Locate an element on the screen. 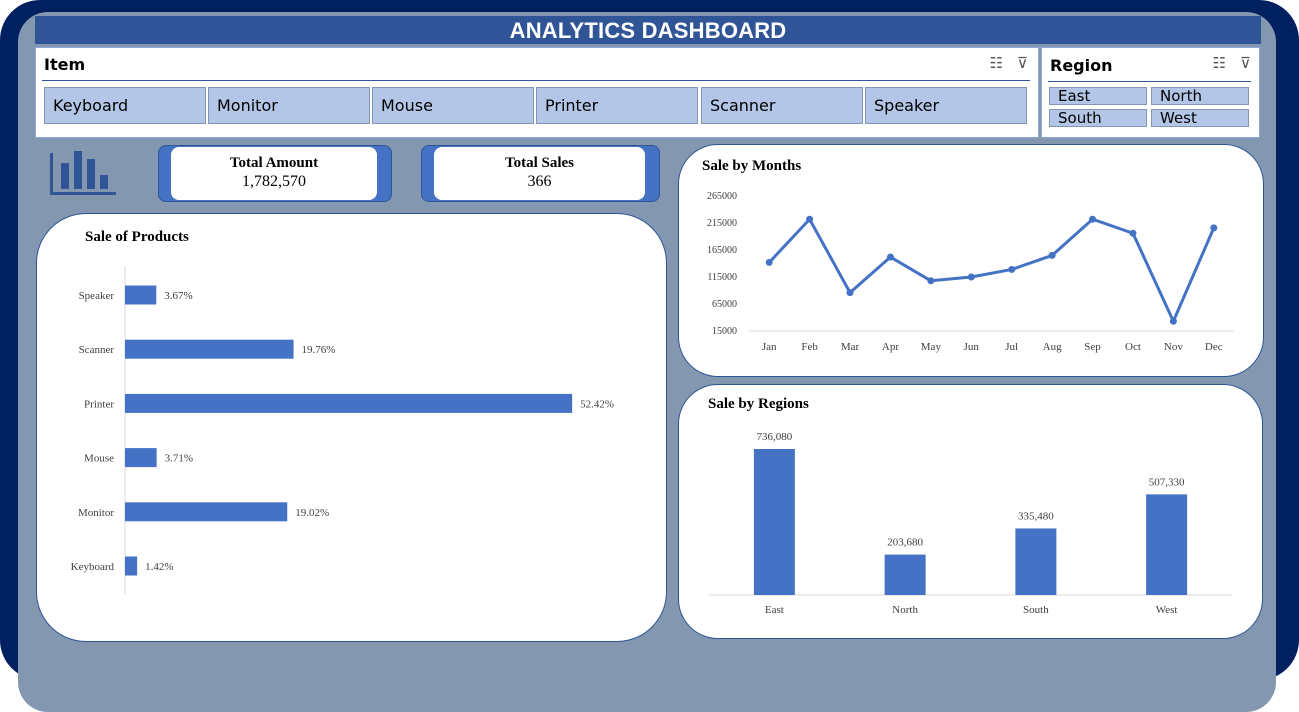 This screenshot has width=1299, height=712. series-line is located at coordinates (992, 270).